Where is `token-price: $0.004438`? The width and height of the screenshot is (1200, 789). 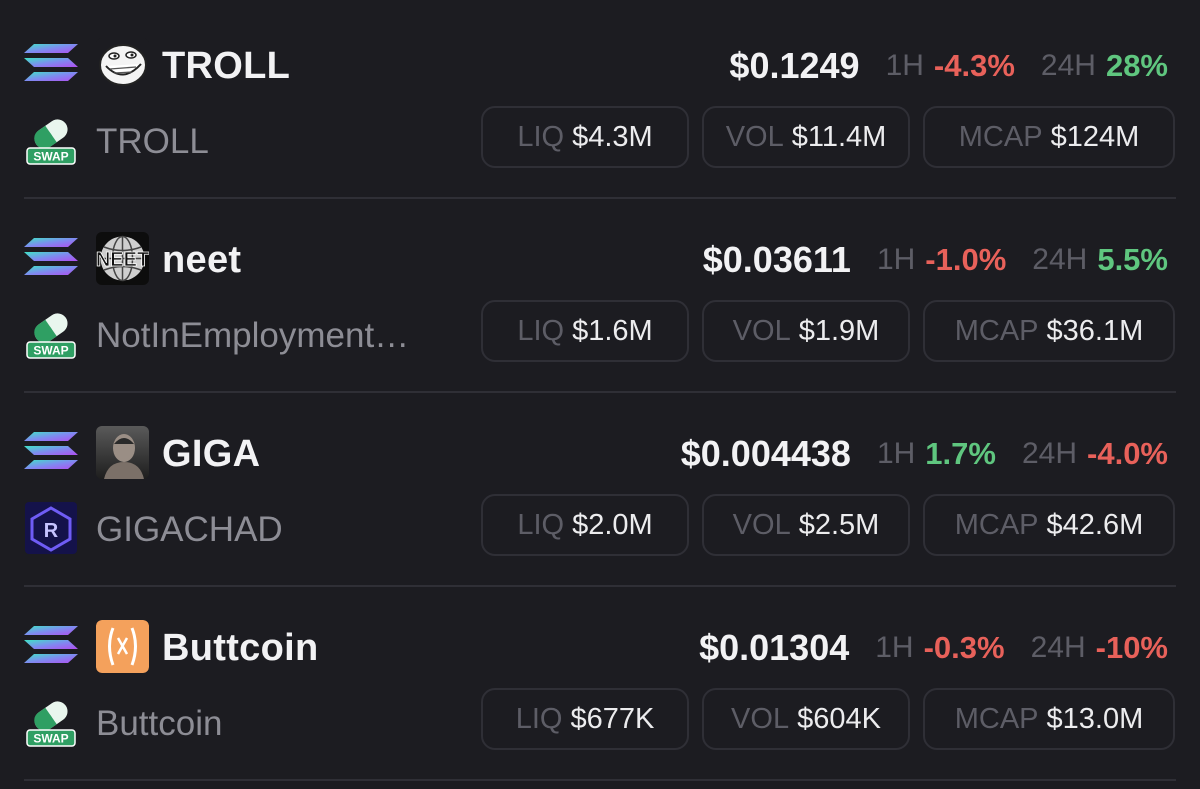
token-price: $0.004438 is located at coordinates (765, 453).